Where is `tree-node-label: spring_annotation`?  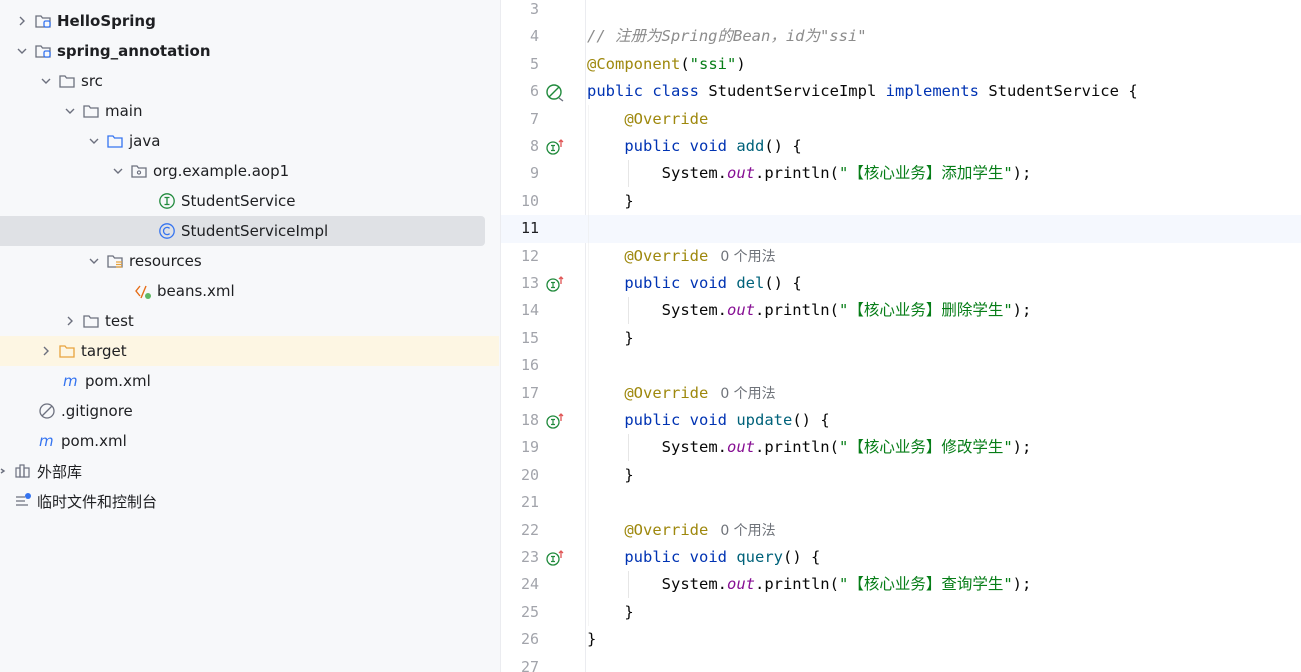
tree-node-label: spring_annotation is located at coordinates (134, 51).